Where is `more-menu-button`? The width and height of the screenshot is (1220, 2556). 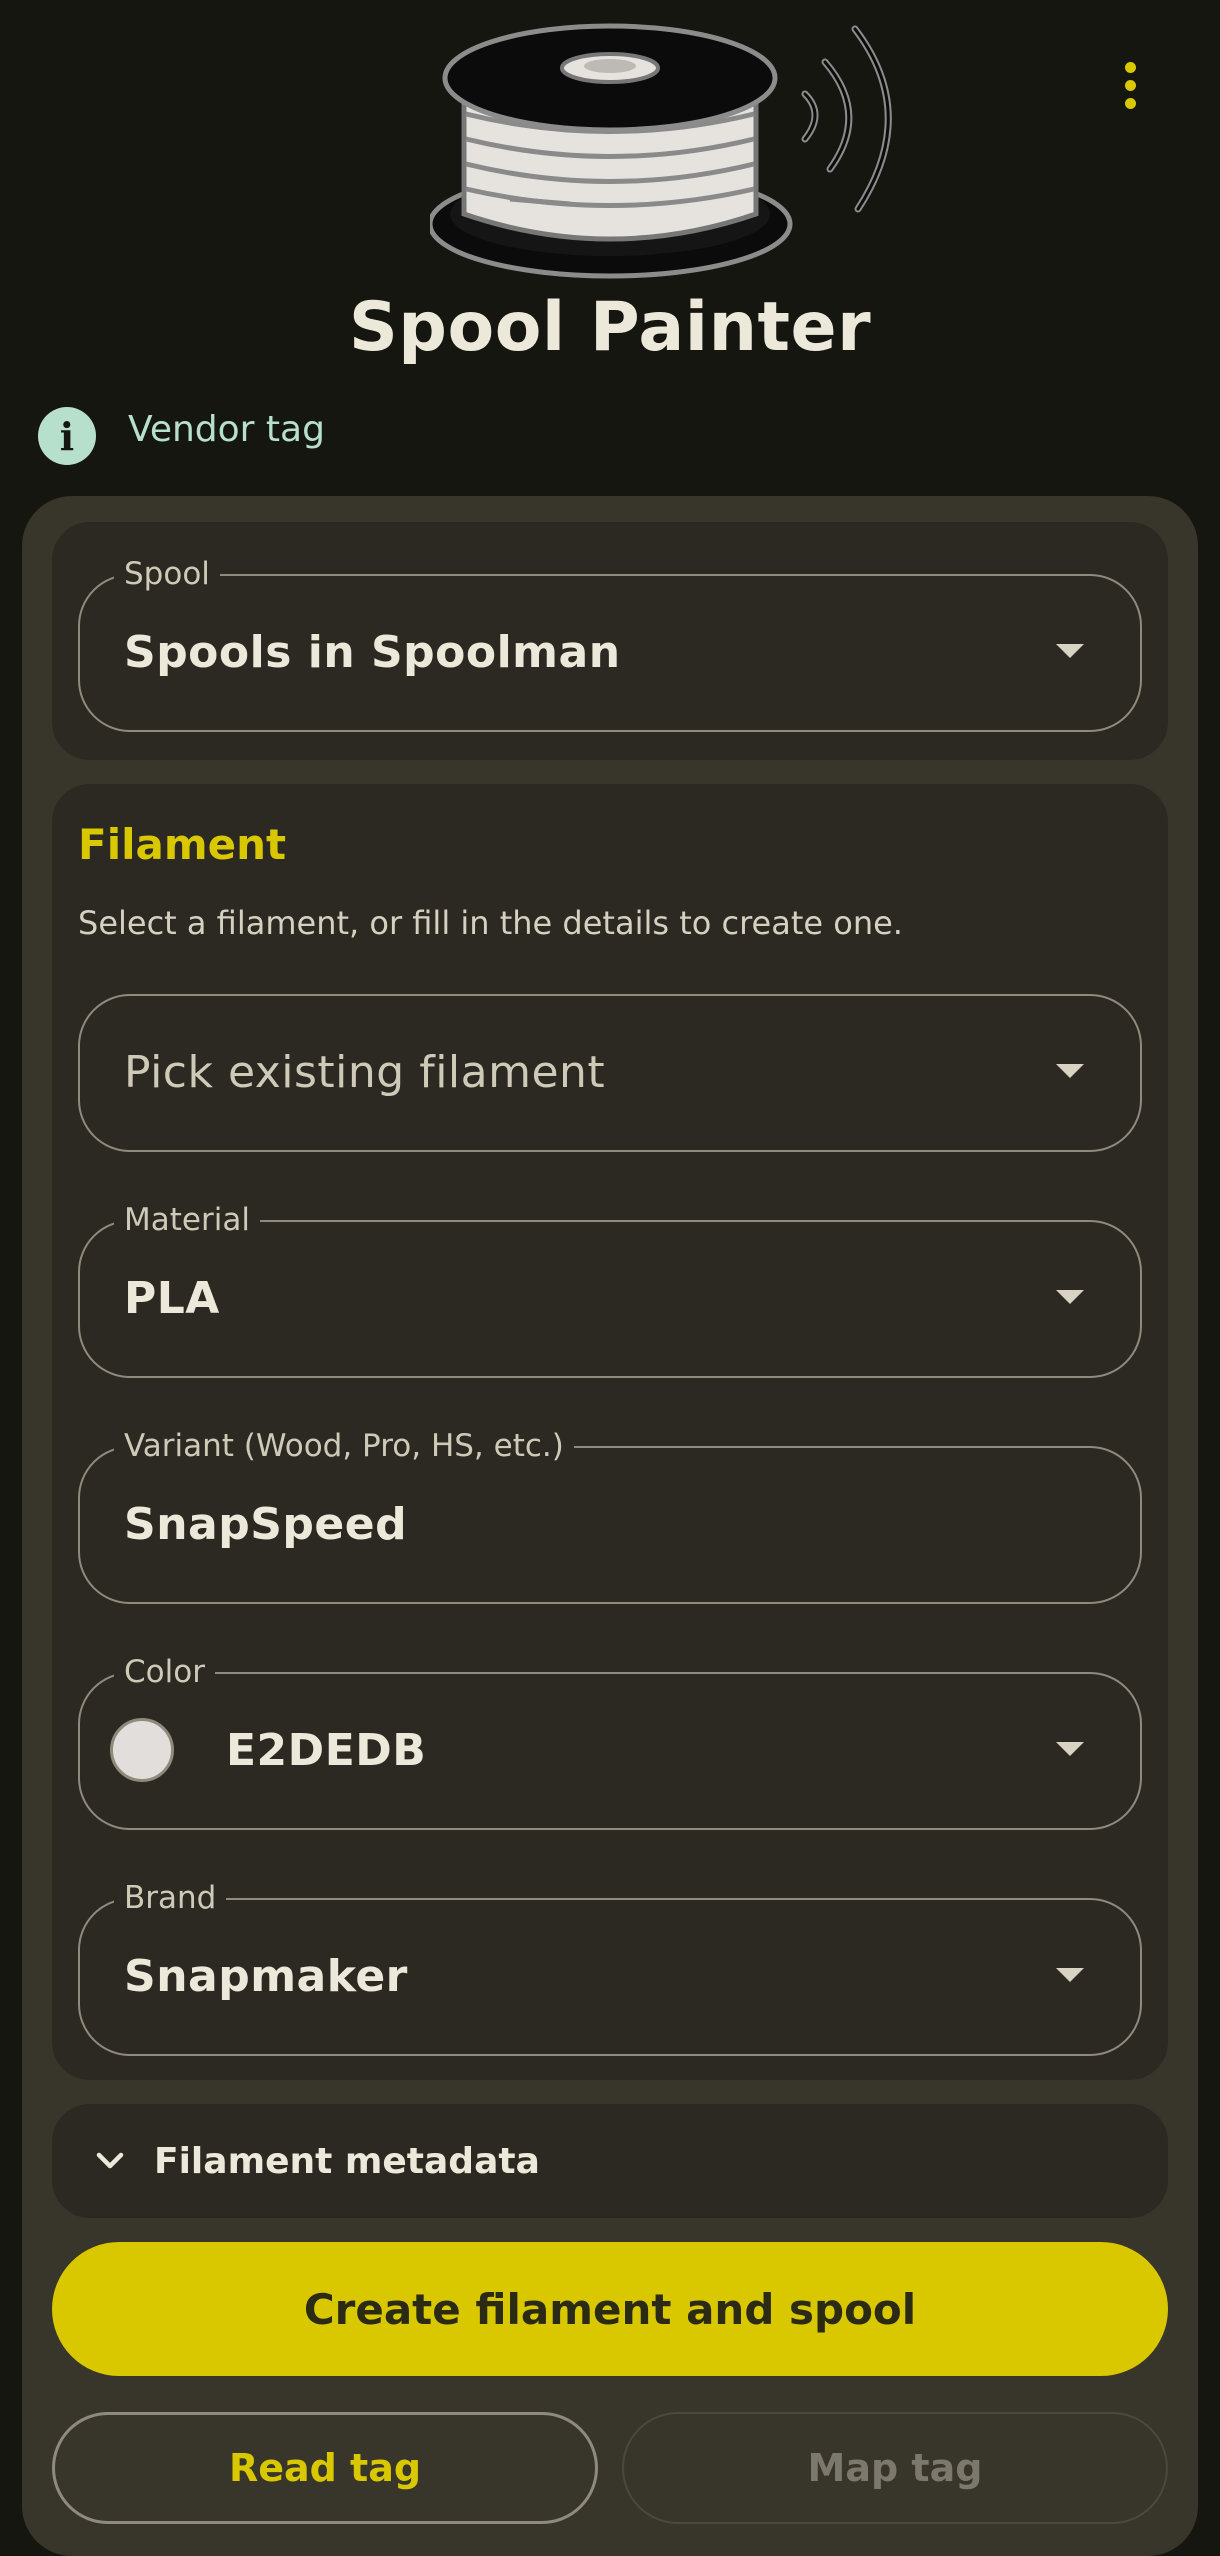 more-menu-button is located at coordinates (1130, 85).